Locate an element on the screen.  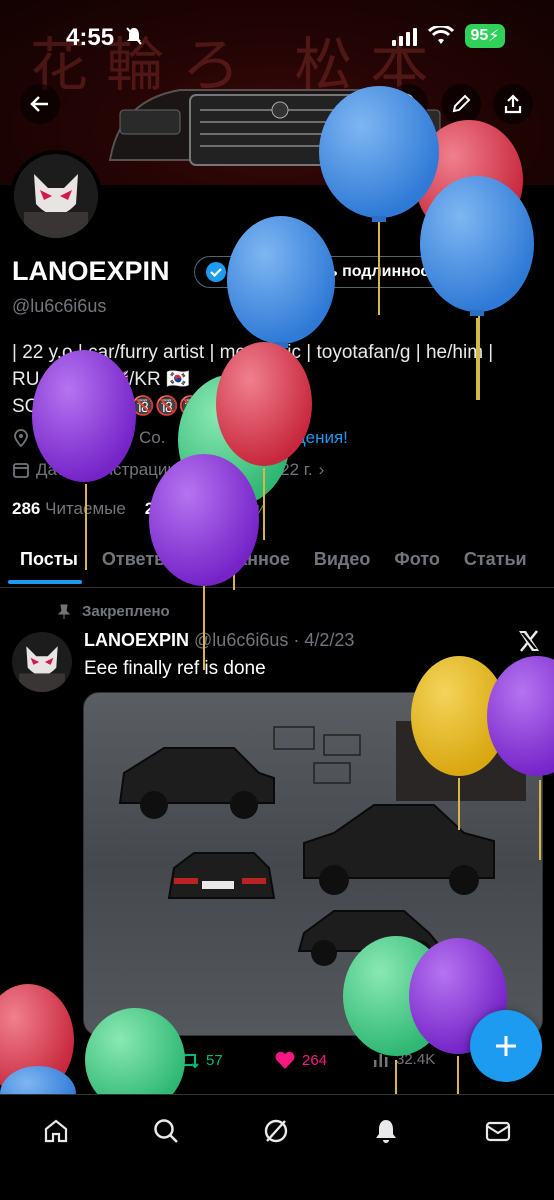
pinned-label: Закреплено is located at coordinates (126, 611).